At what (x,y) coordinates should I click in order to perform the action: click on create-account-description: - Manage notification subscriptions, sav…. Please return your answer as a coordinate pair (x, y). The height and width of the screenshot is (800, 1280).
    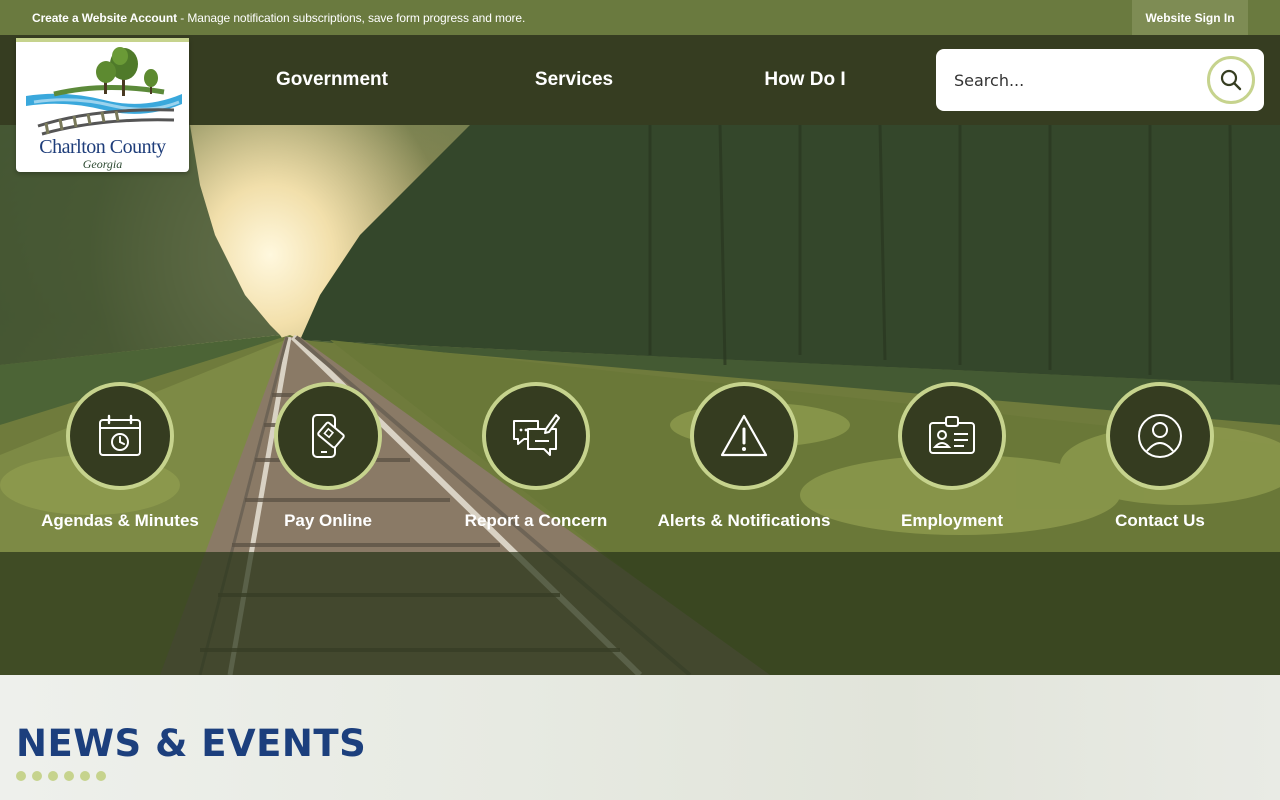
    Looking at the image, I should click on (351, 18).